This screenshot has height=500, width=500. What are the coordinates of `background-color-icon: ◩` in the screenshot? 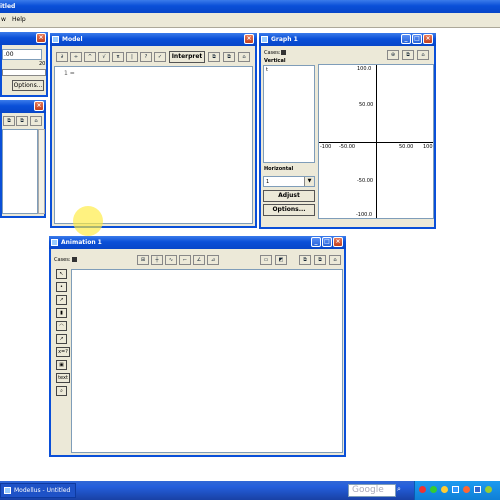 It's located at (281, 260).